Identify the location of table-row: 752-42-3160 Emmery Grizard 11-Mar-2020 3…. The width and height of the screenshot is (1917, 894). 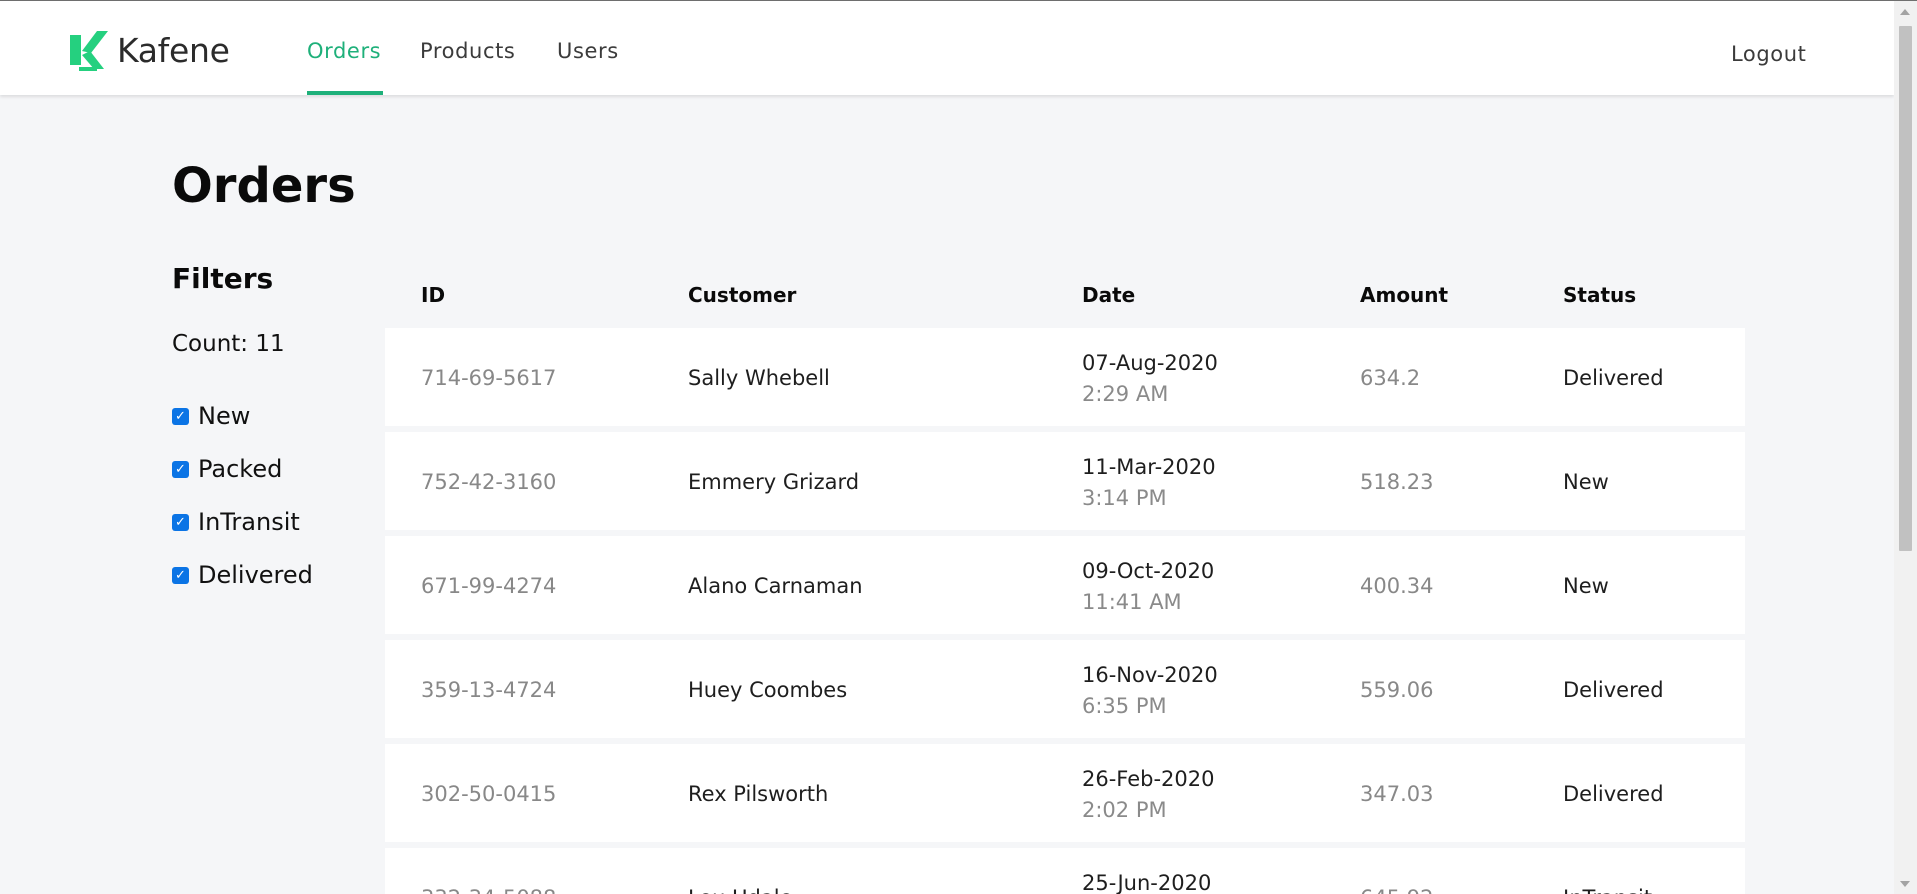
(1065, 481).